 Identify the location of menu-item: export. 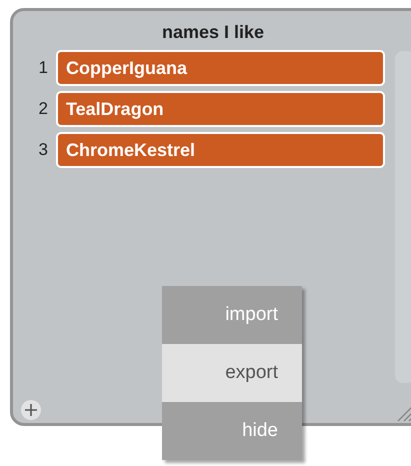
(232, 373).